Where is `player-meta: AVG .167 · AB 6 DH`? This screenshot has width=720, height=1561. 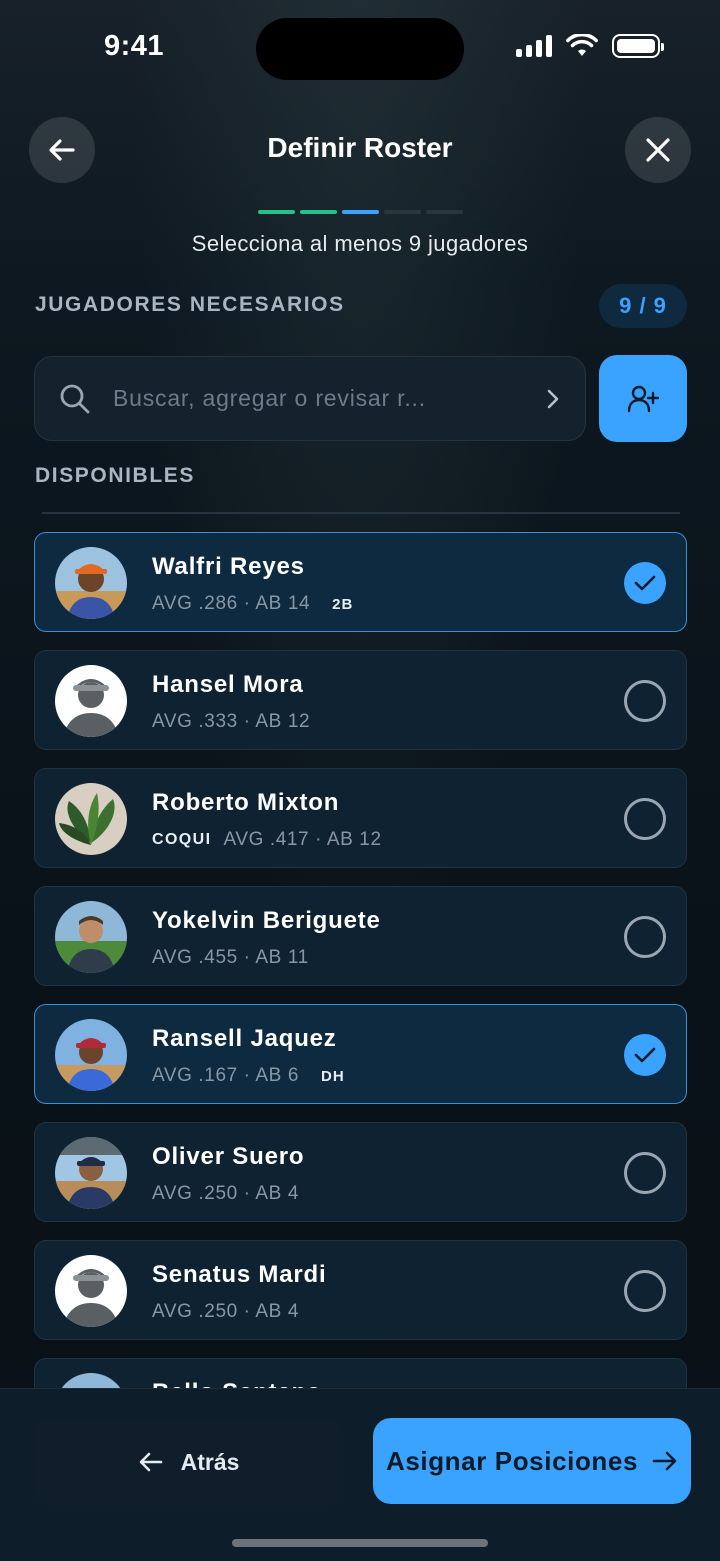
player-meta: AVG .167 · AB 6 DH is located at coordinates (248, 1076).